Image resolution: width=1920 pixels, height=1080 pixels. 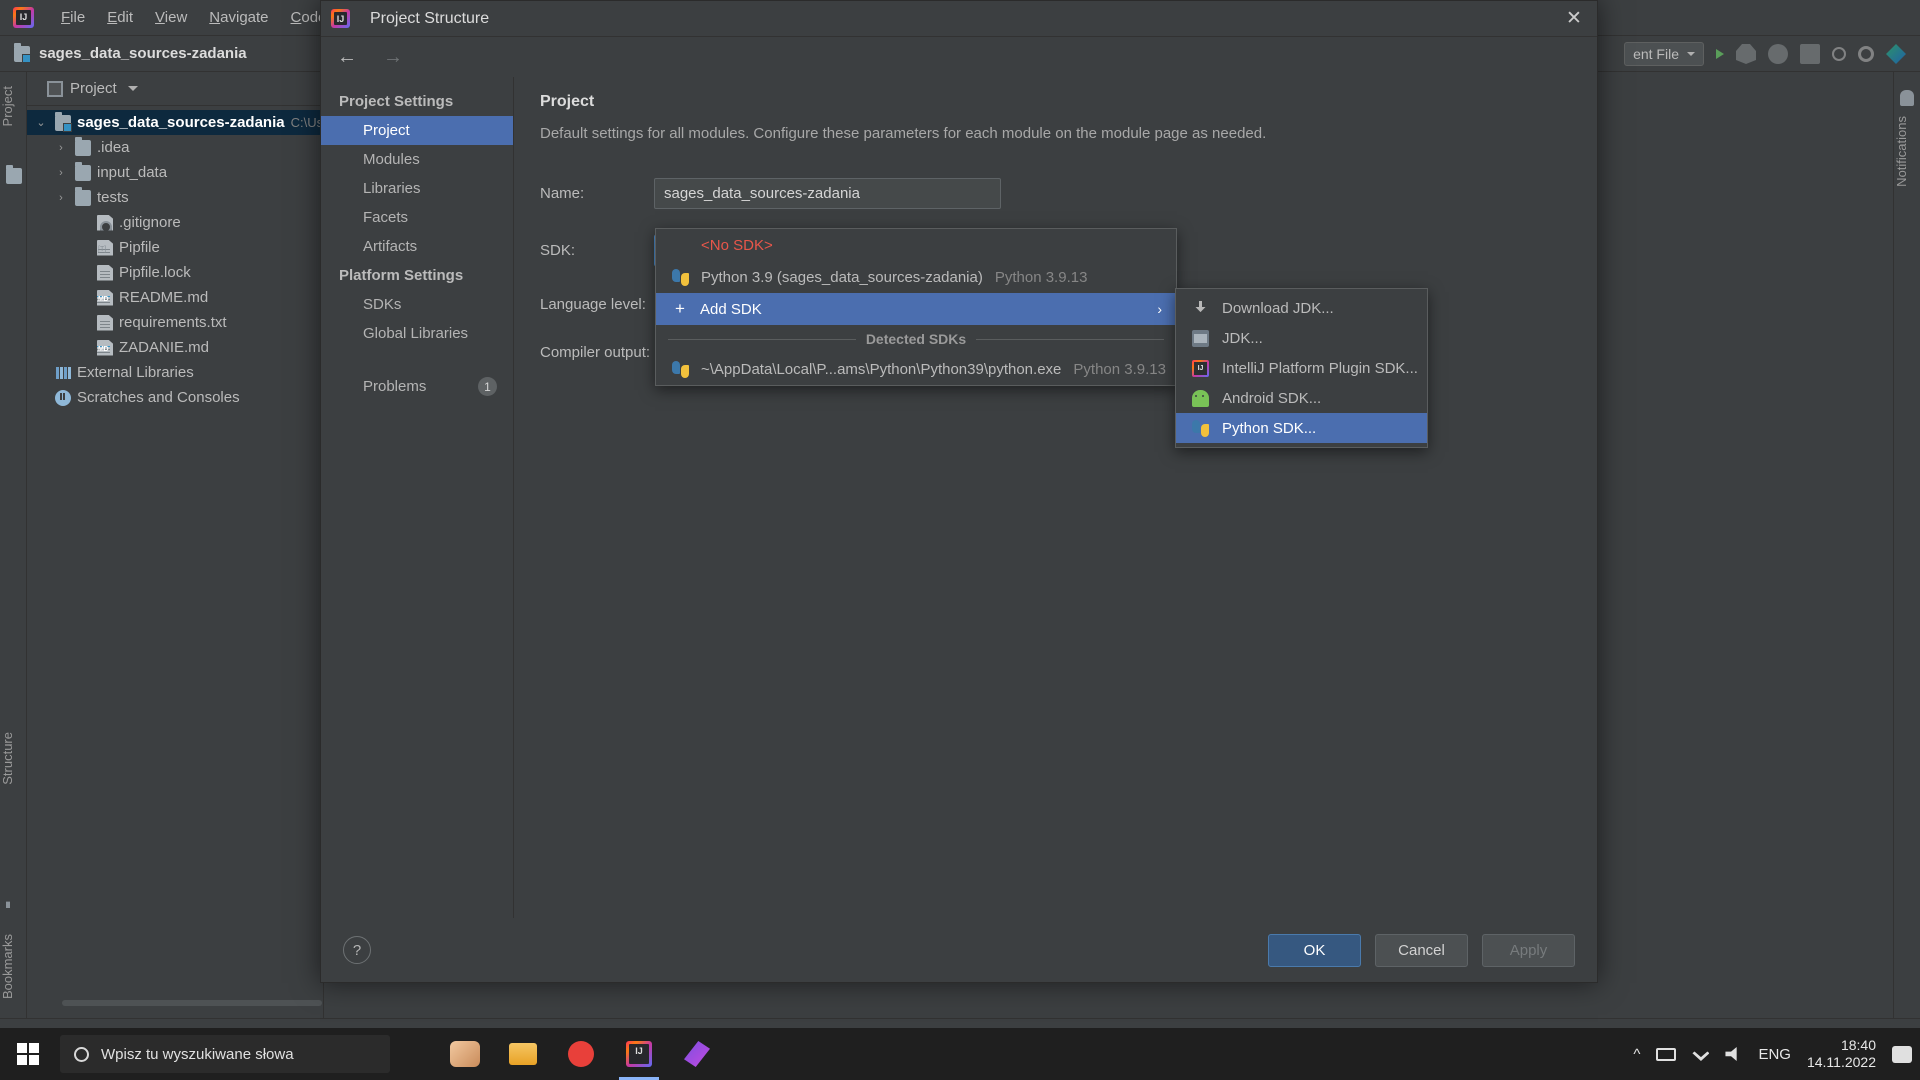 What do you see at coordinates (150, 222) in the screenshot?
I see `tree-row-label: .gitignore` at bounding box center [150, 222].